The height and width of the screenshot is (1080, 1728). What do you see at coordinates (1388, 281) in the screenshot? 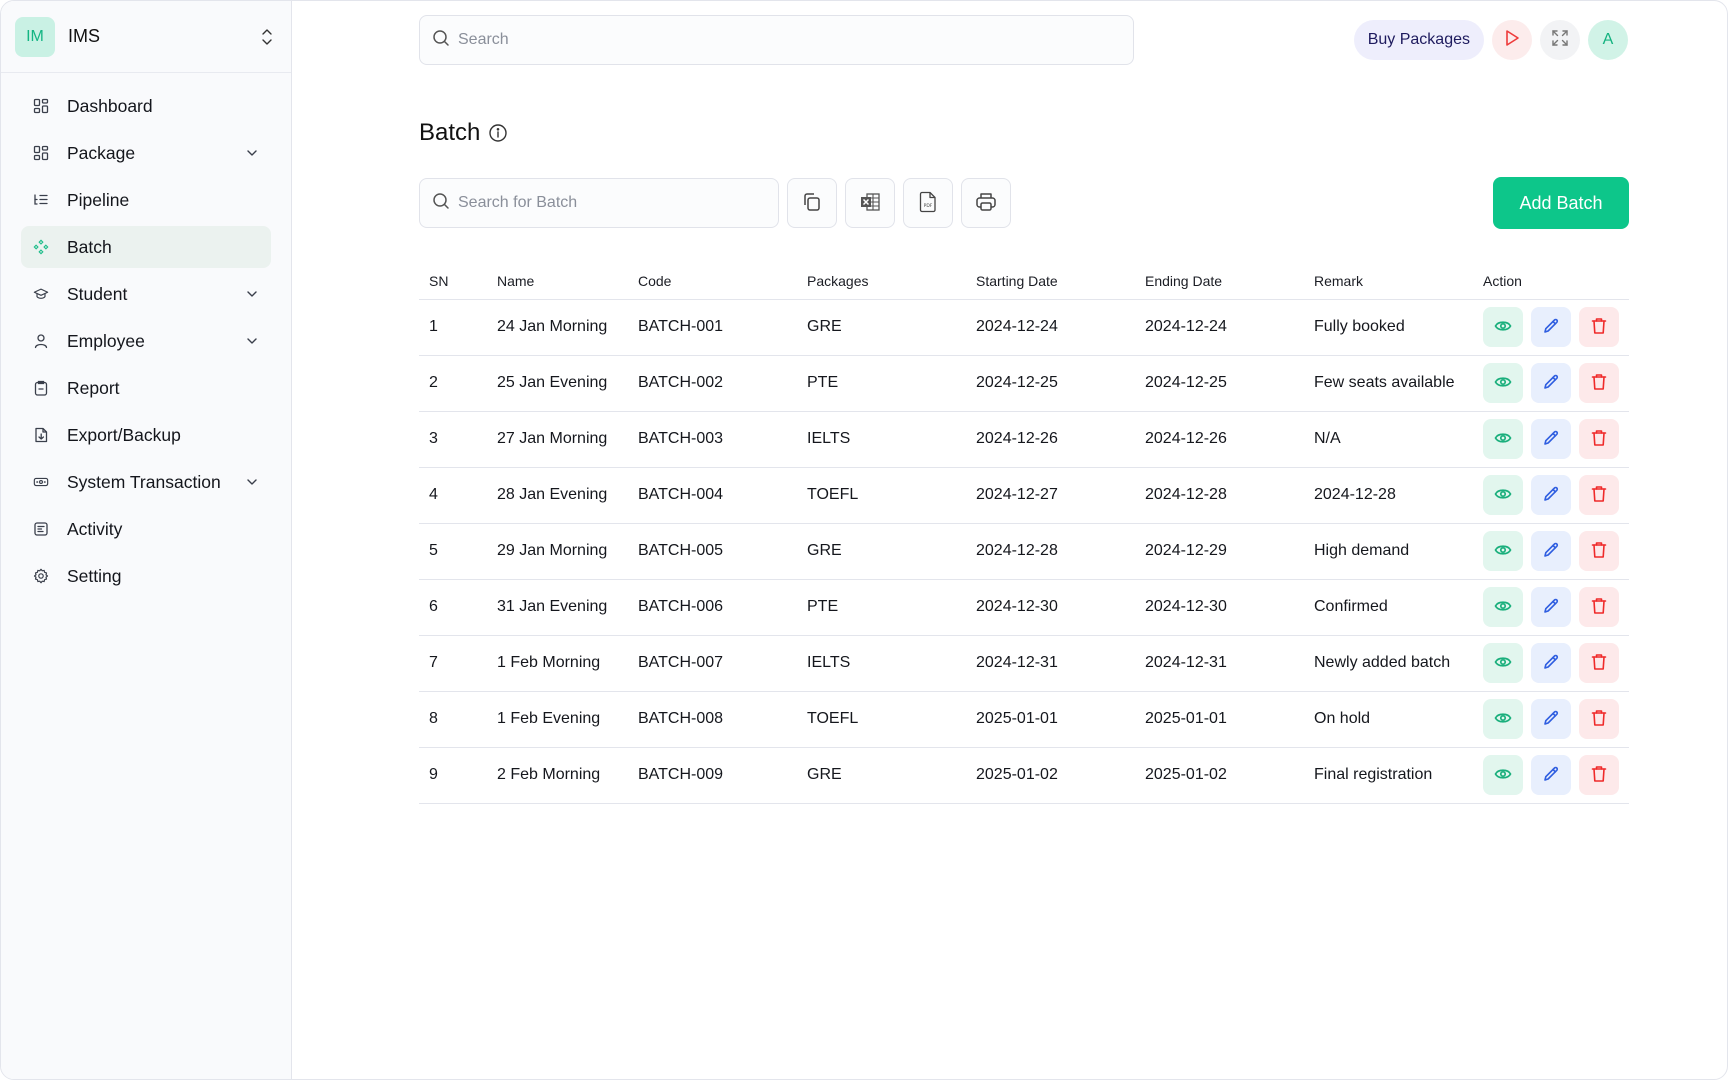
I see `column-header-remark: Remark` at bounding box center [1388, 281].